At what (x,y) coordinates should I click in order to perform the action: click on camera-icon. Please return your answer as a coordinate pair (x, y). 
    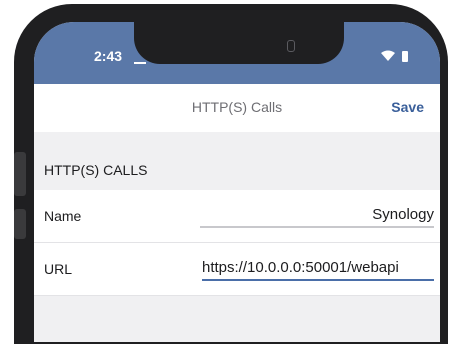
    Looking at the image, I should click on (291, 46).